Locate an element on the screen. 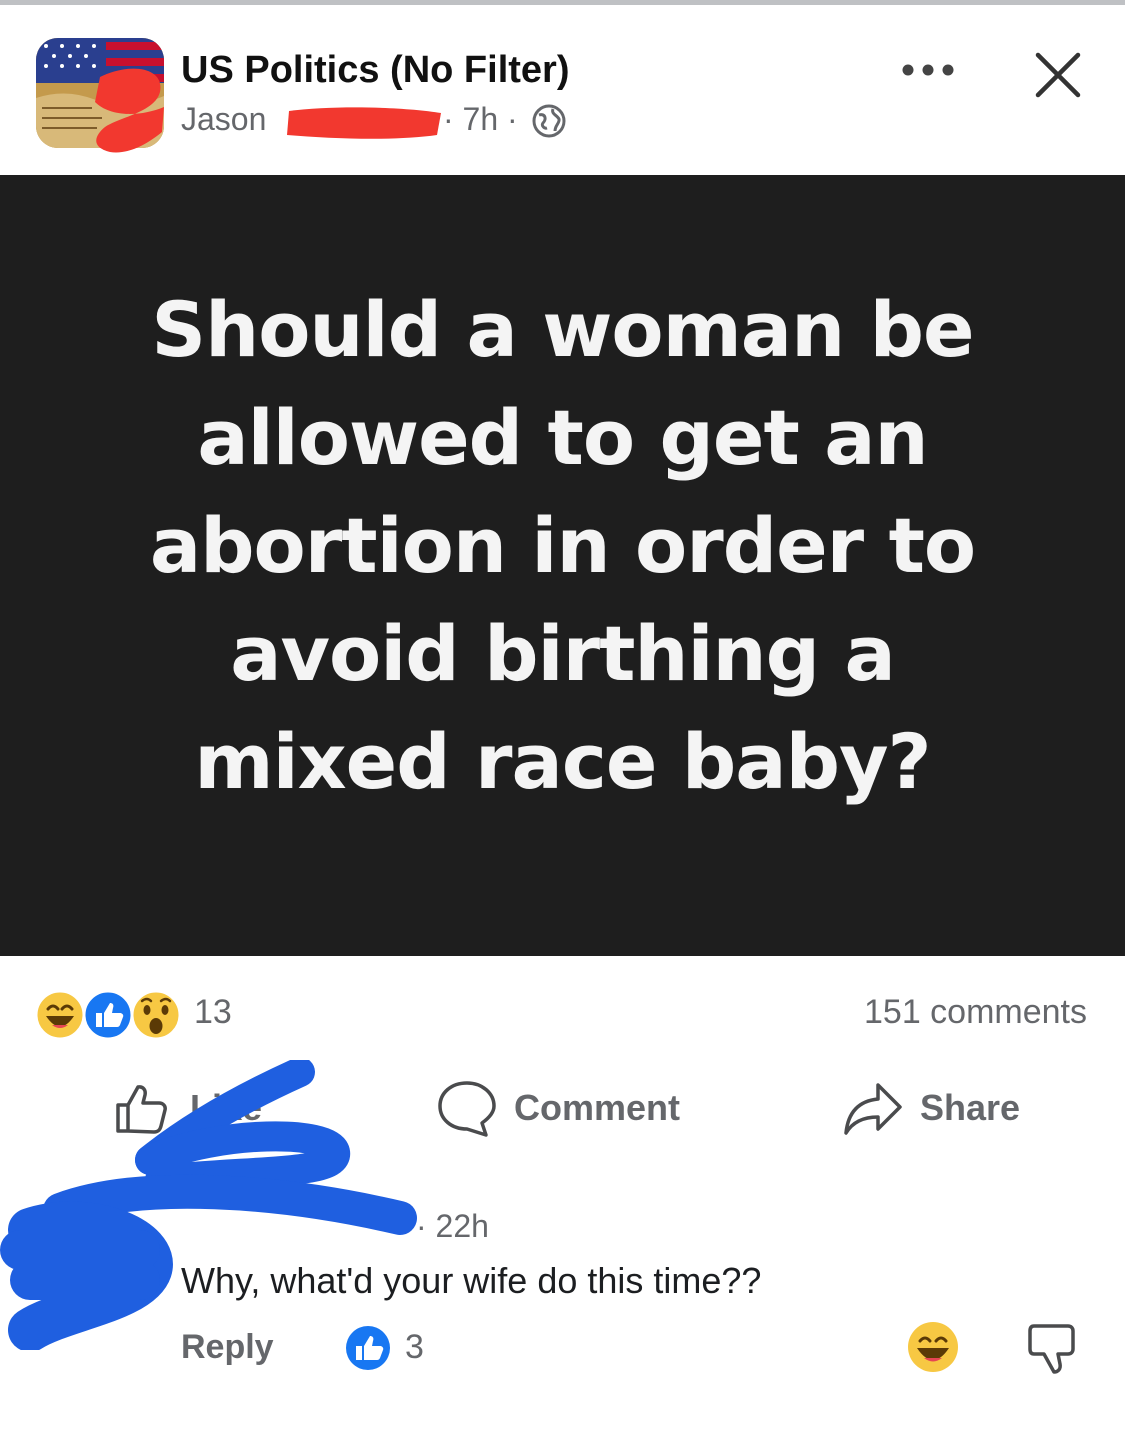 This screenshot has width=1125, height=1436. post-time: · 7h · is located at coordinates (480, 119).